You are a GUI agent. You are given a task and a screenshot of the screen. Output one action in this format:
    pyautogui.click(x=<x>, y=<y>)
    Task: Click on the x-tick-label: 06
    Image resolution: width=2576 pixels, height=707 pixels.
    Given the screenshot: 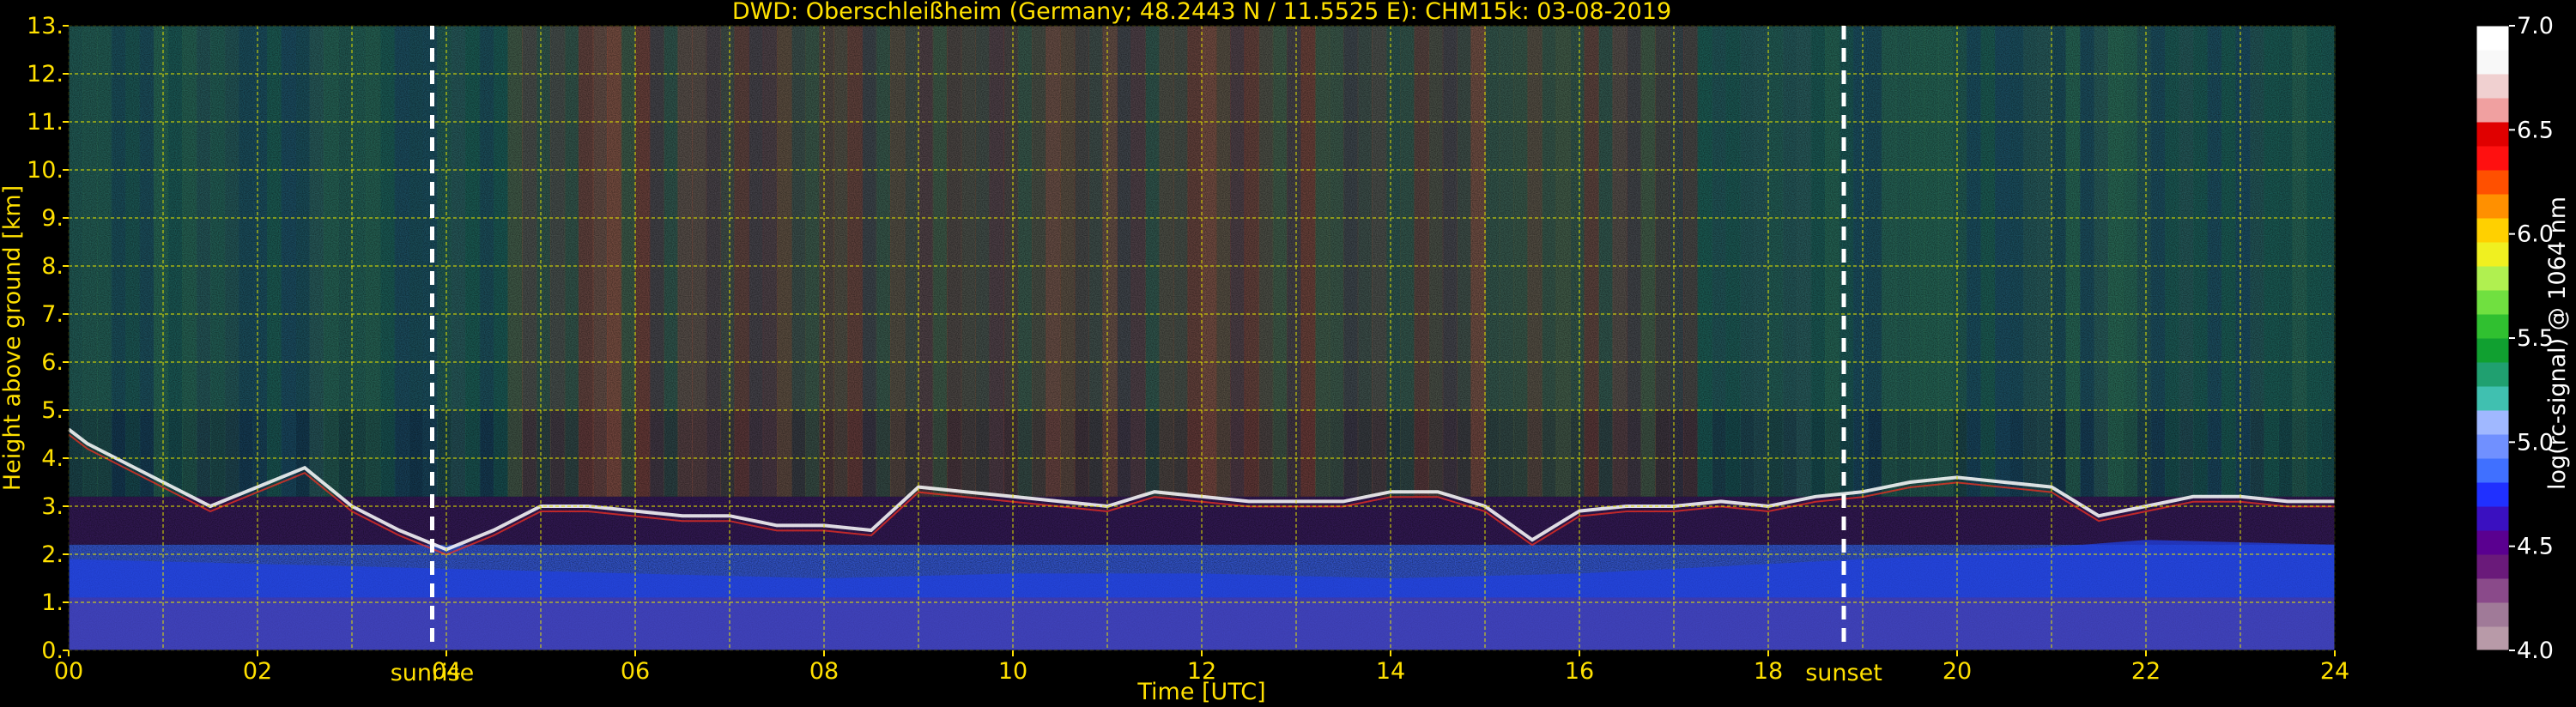 What is the action you would take?
    pyautogui.click(x=635, y=671)
    